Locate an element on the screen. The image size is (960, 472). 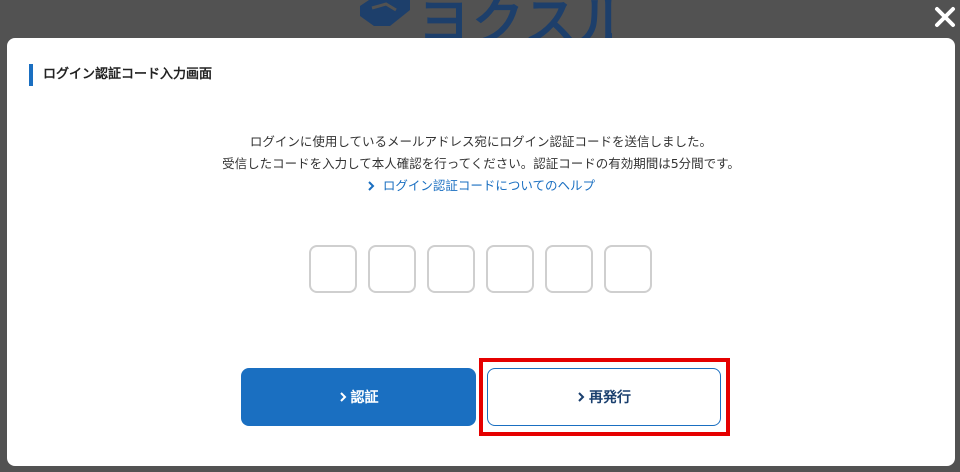
close-icon is located at coordinates (945, 17).